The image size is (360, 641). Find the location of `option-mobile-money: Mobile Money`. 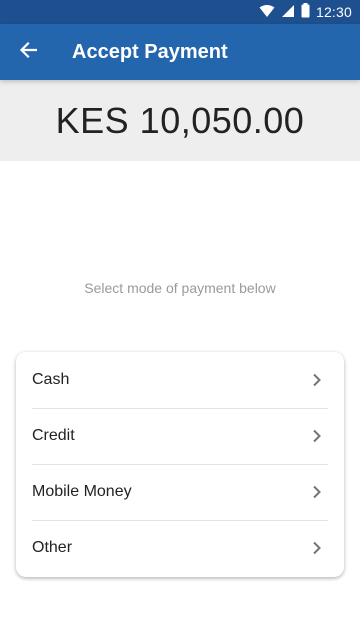

option-mobile-money: Mobile Money is located at coordinates (180, 492).